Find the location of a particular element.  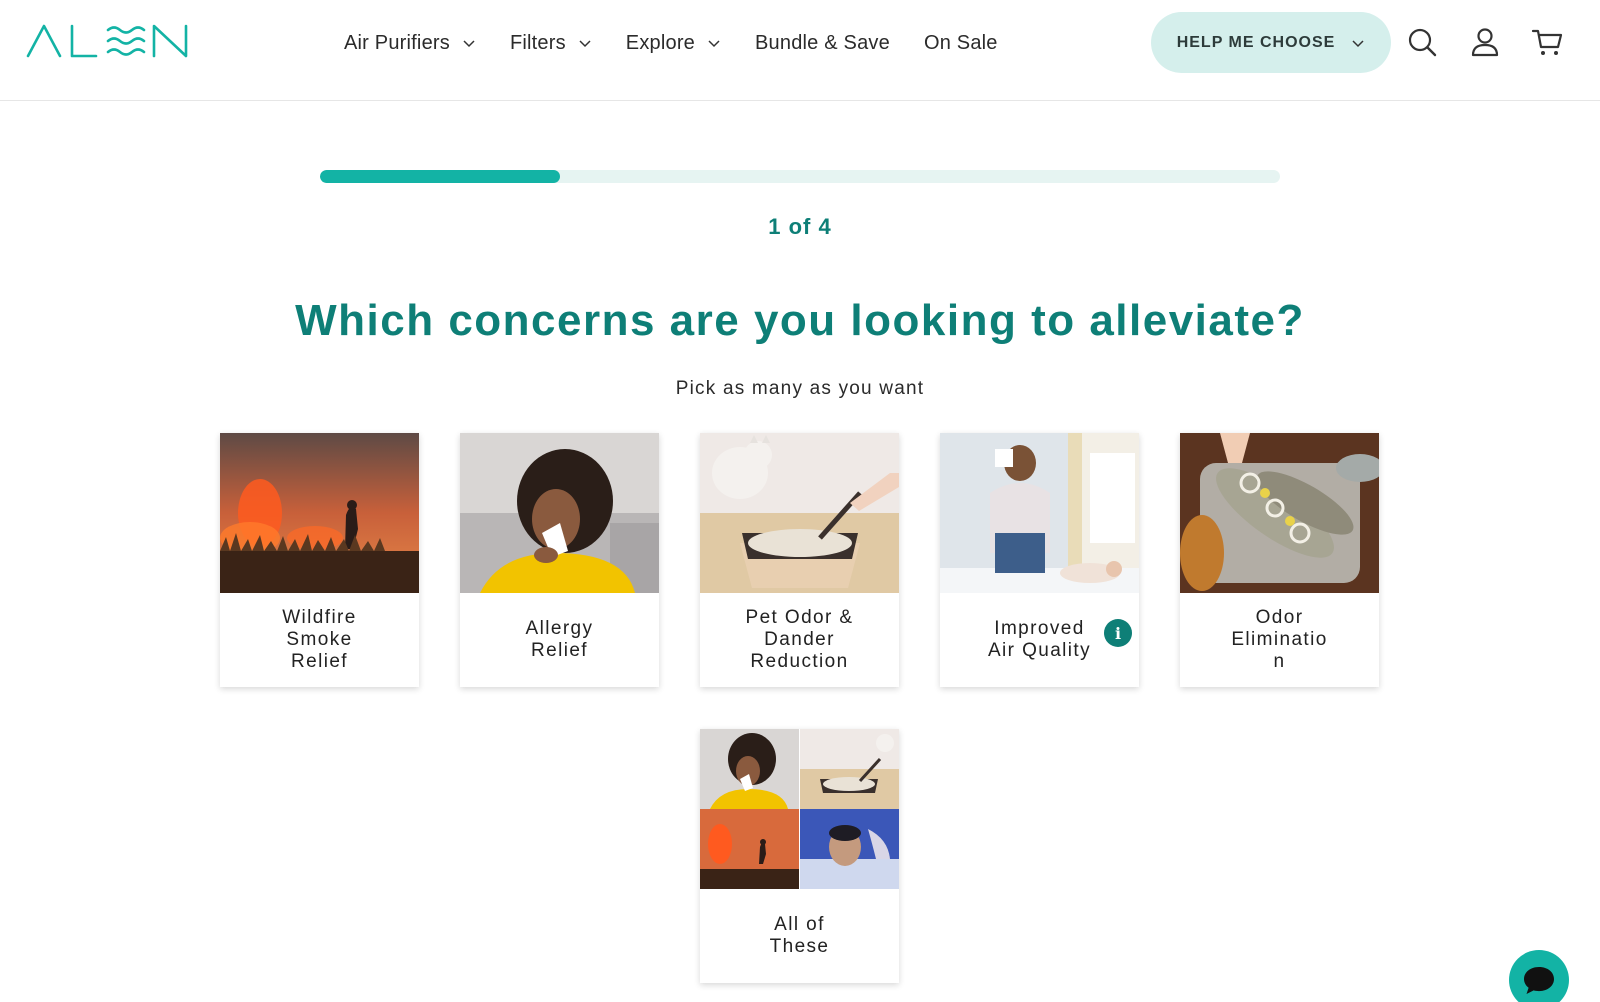

option-card-pet-odor-dander: Pet Odor & Dander Reduction is located at coordinates (799, 560).